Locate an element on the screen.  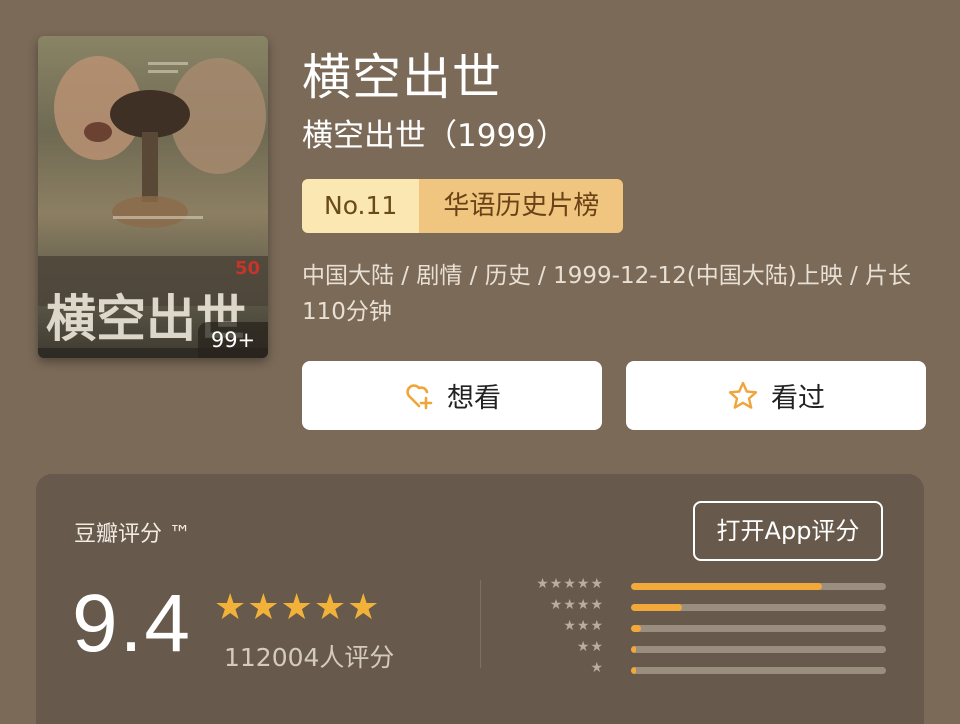
watched-button: 看过 is located at coordinates (776, 395).